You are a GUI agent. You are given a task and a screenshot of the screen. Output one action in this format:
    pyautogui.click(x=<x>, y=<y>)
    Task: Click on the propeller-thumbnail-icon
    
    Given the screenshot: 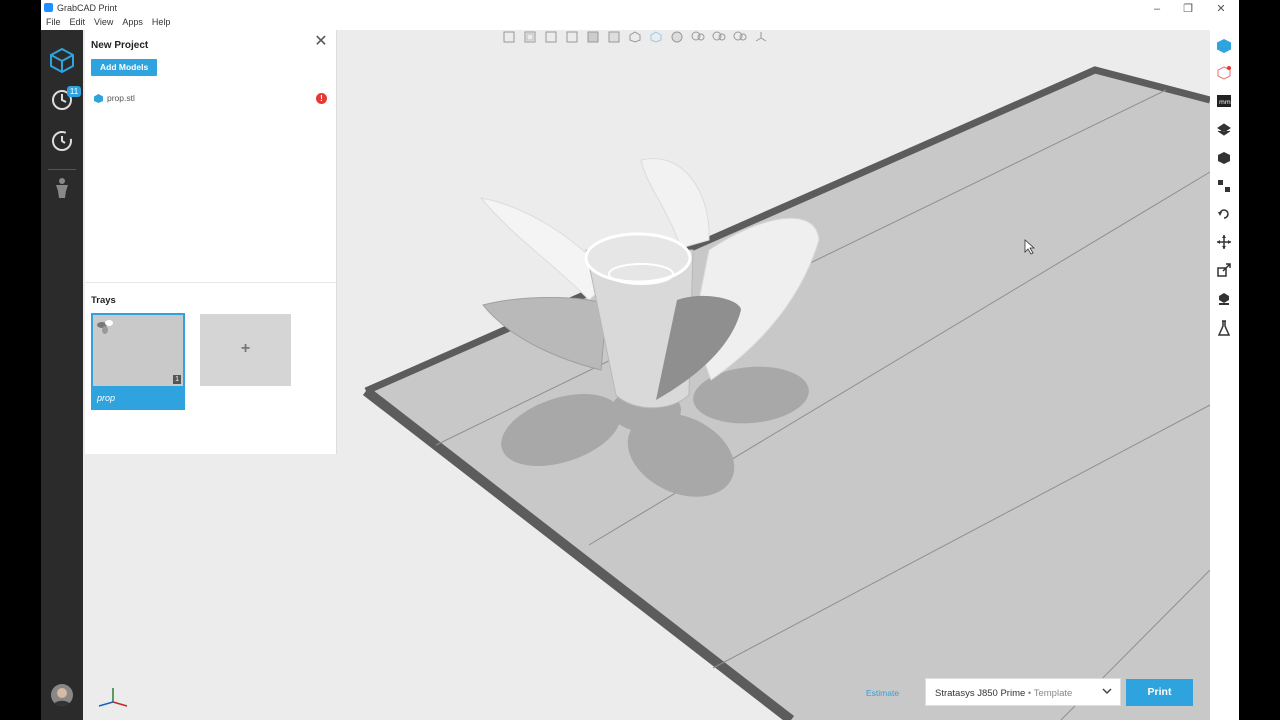 What is the action you would take?
    pyautogui.click(x=105, y=327)
    